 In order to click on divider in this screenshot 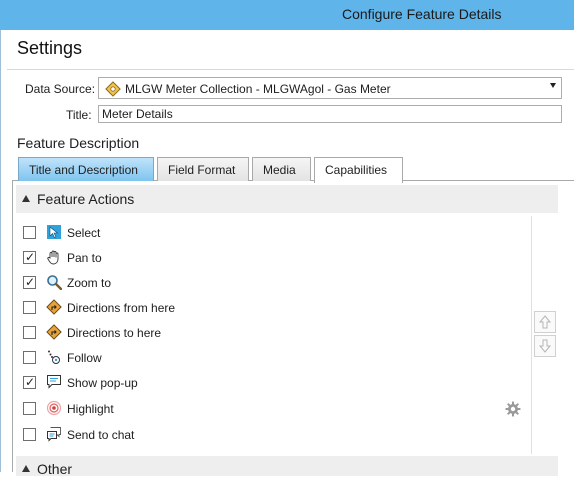, I will do `click(290, 69)`.